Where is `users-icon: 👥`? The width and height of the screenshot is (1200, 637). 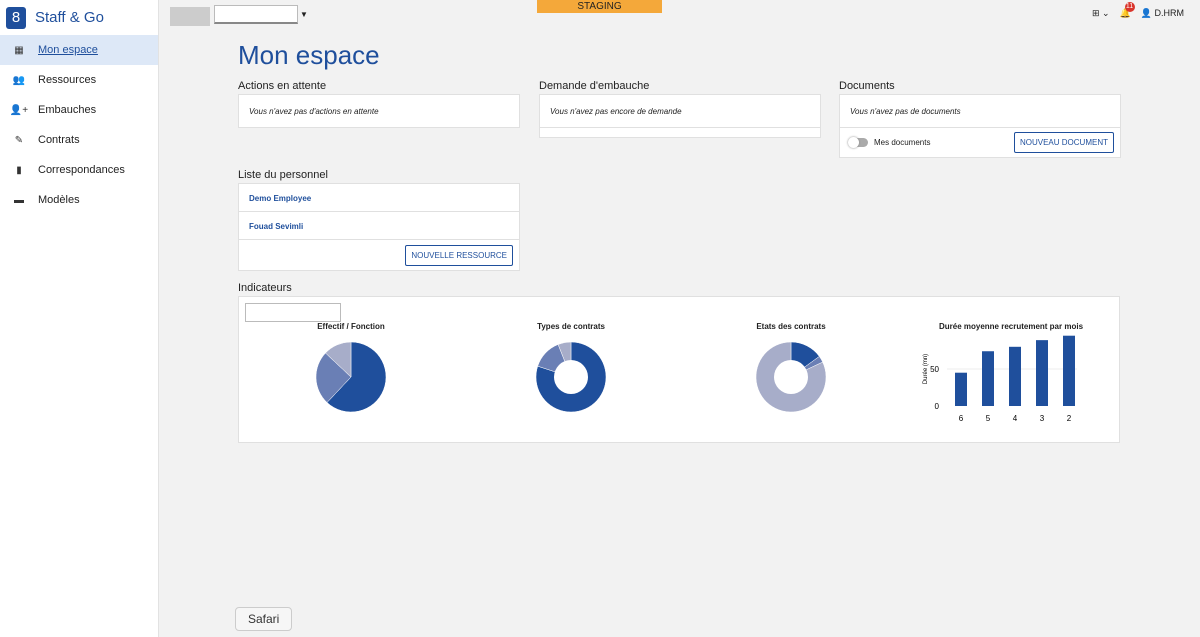
users-icon: 👥 is located at coordinates (19, 80).